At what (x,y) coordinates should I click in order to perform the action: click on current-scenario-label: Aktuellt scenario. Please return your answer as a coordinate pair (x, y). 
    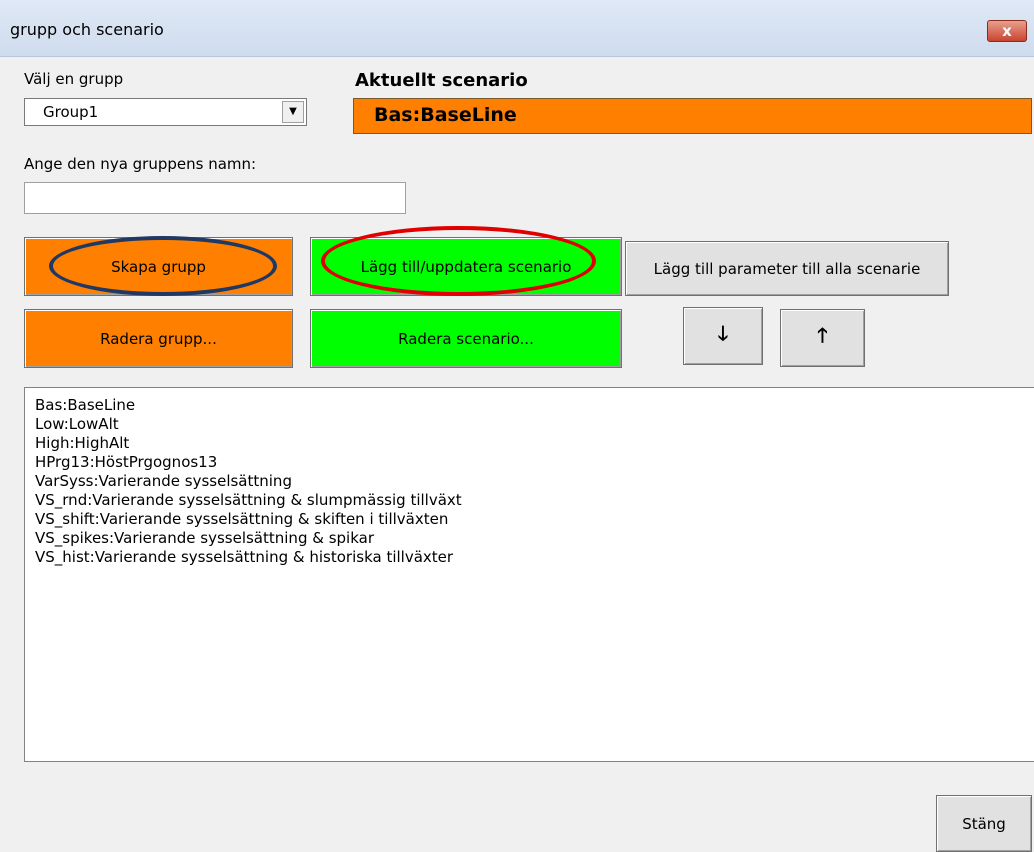
    Looking at the image, I should click on (441, 80).